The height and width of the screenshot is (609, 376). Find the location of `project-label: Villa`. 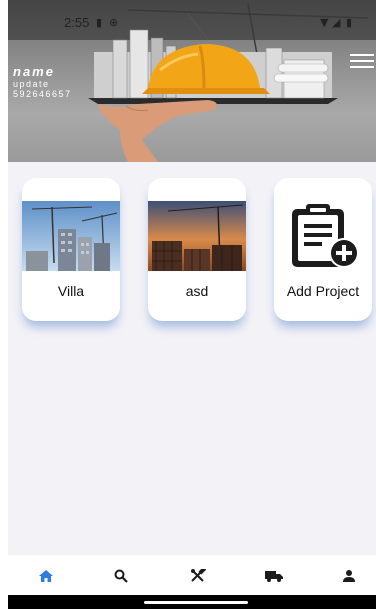

project-label: Villa is located at coordinates (71, 291).